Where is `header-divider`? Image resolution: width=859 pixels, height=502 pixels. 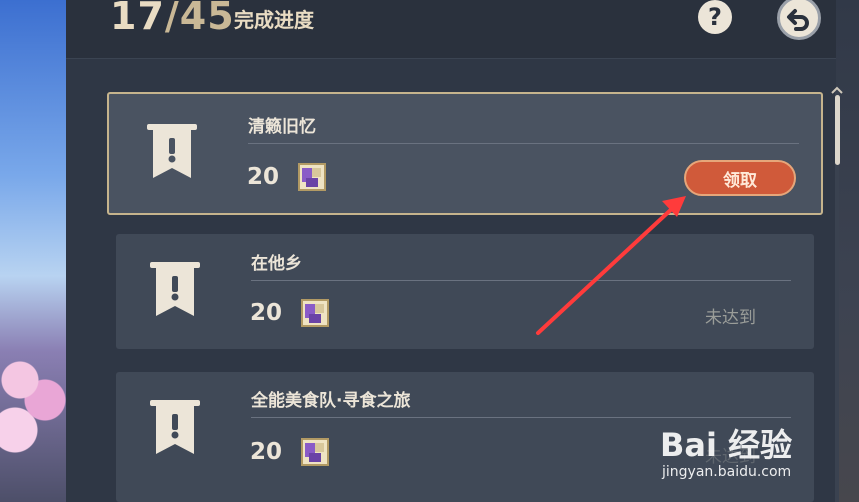 header-divider is located at coordinates (451, 58).